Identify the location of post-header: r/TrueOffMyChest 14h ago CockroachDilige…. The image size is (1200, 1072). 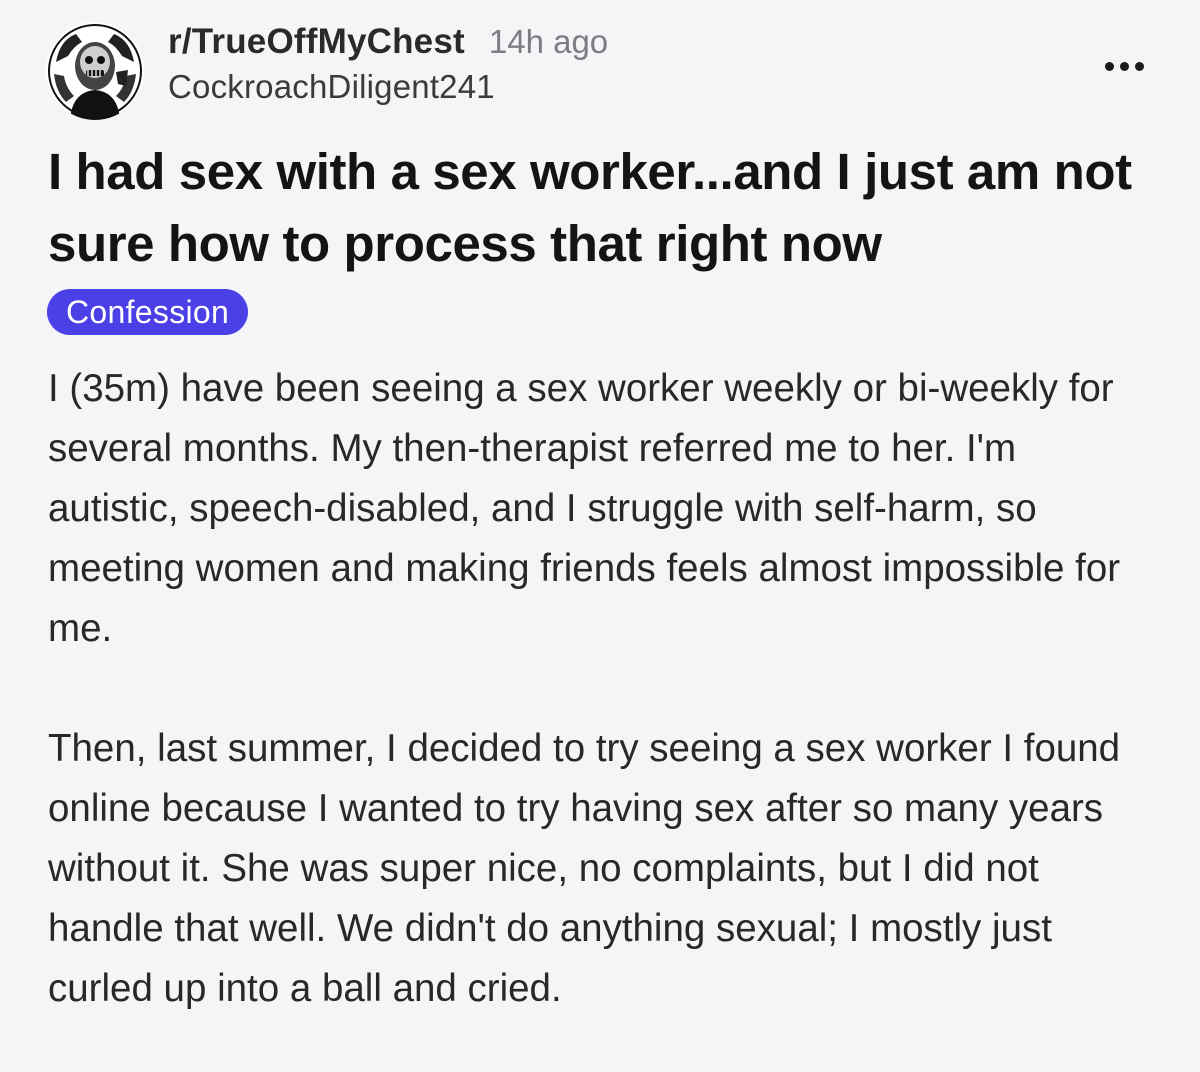
(600, 67).